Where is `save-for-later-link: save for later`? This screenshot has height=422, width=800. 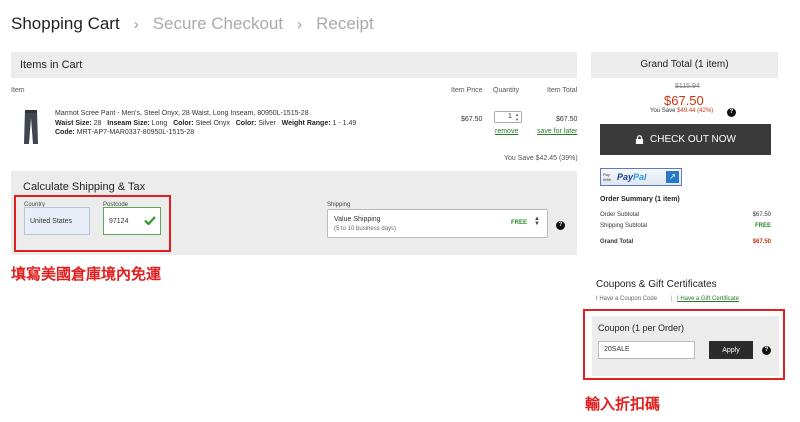 save-for-later-link: save for later is located at coordinates (557, 131).